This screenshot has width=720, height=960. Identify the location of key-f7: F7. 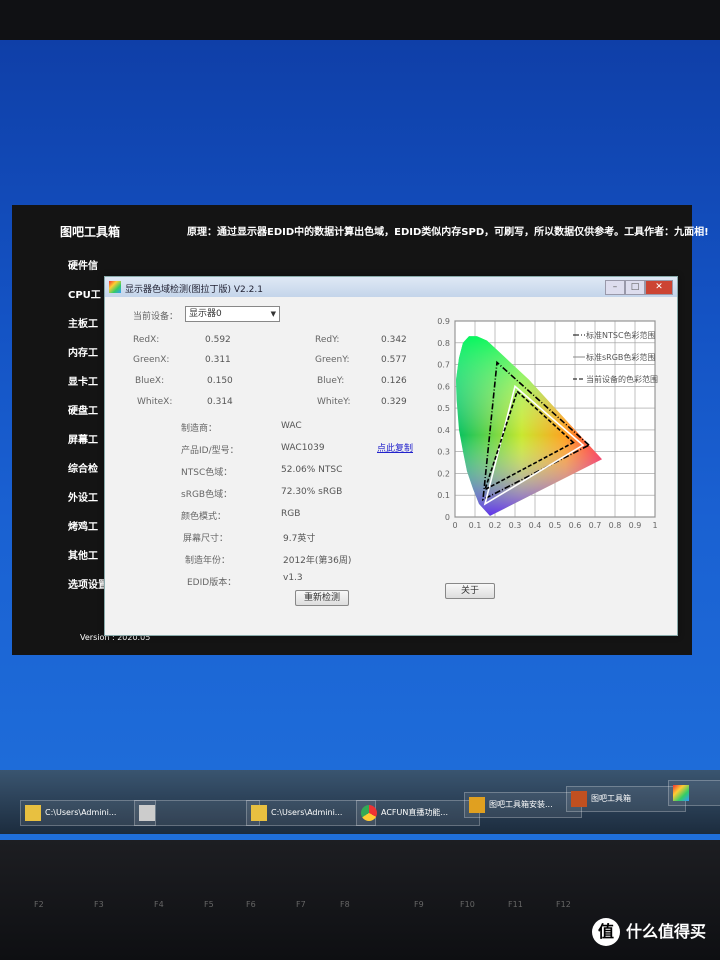
(301, 904).